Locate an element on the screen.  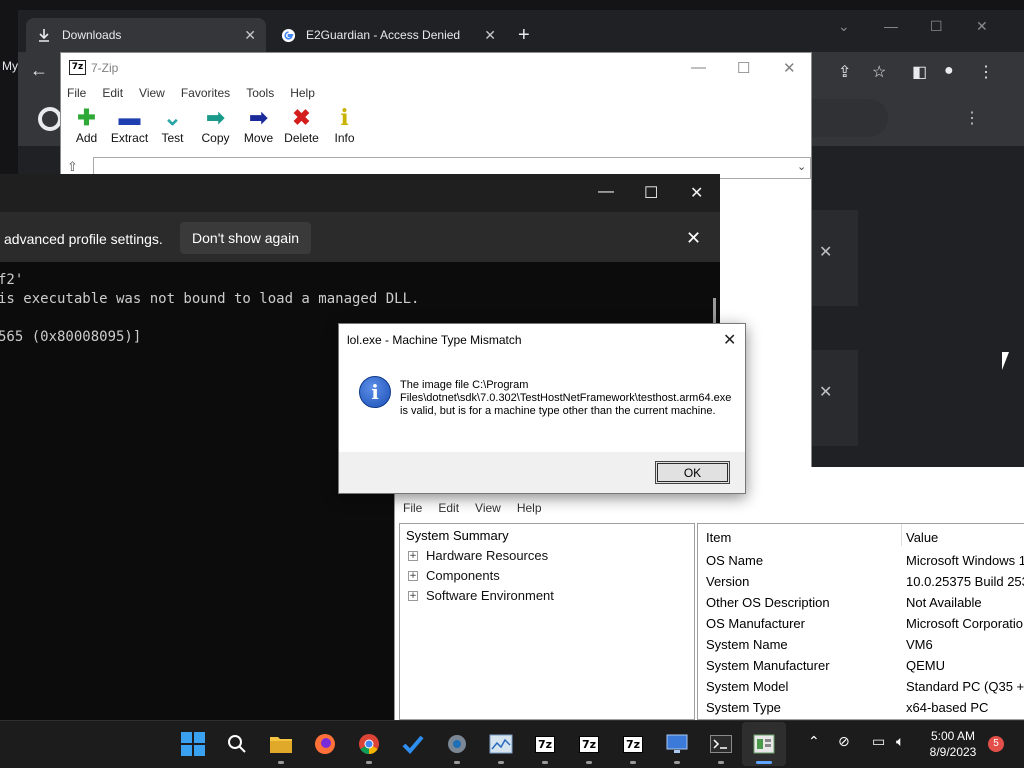
plus-icon: ✚ is located at coordinates (86, 117).